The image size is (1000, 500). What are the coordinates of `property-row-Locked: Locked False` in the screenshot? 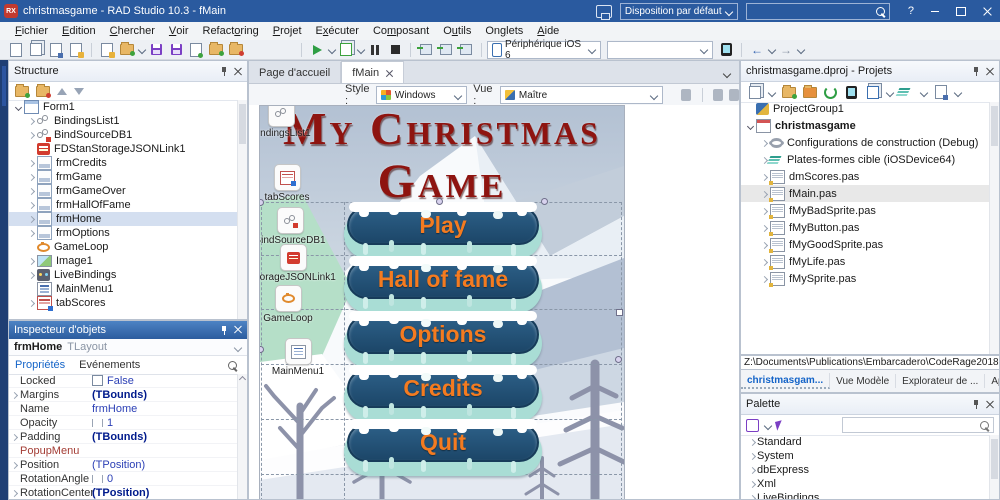 It's located at (123, 381).